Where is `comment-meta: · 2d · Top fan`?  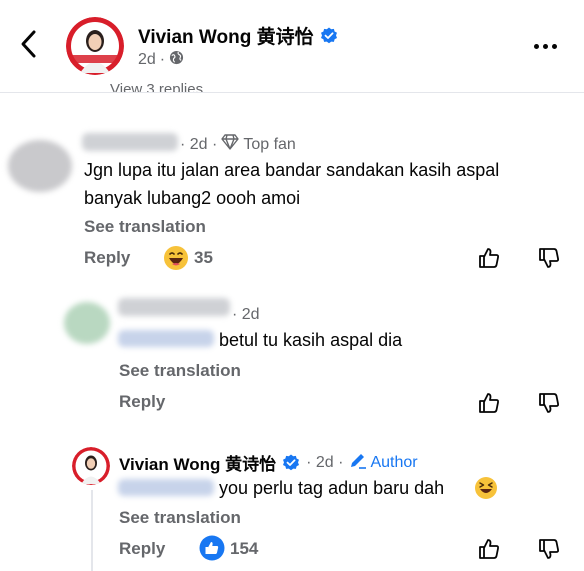 comment-meta: · 2d · Top fan is located at coordinates (238, 144).